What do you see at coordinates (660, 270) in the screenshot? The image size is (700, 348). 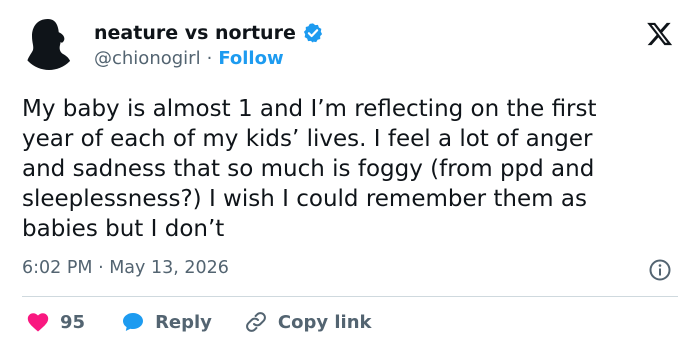 I see `info-icon` at bounding box center [660, 270].